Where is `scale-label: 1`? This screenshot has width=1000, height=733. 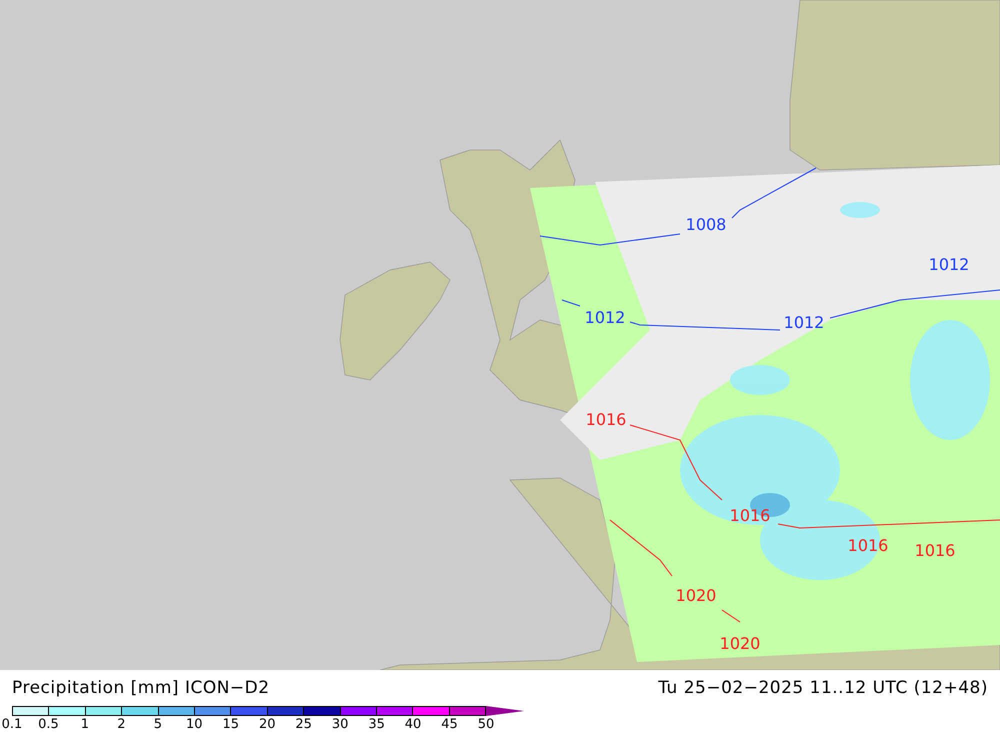
scale-label: 1 is located at coordinates (85, 724).